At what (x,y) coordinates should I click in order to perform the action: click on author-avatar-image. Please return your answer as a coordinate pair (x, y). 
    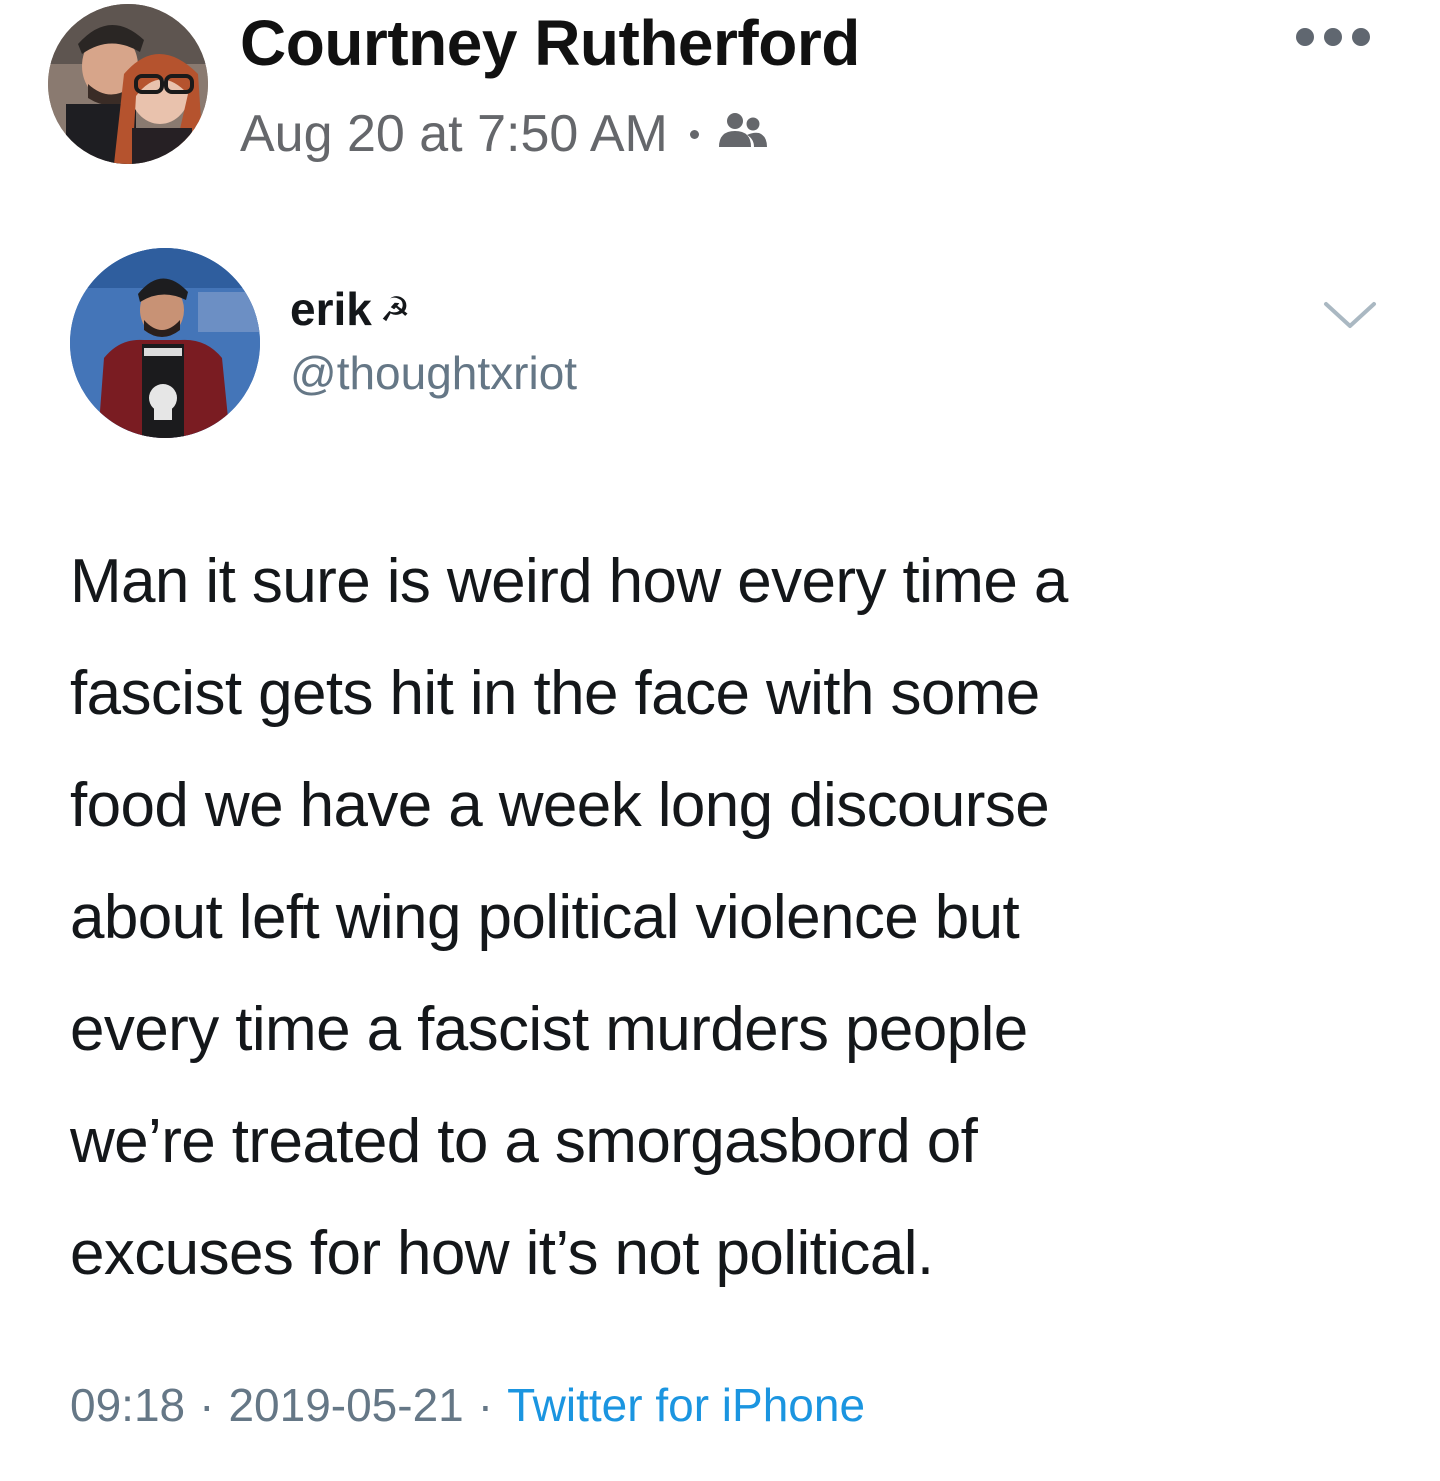
    Looking at the image, I should click on (128, 84).